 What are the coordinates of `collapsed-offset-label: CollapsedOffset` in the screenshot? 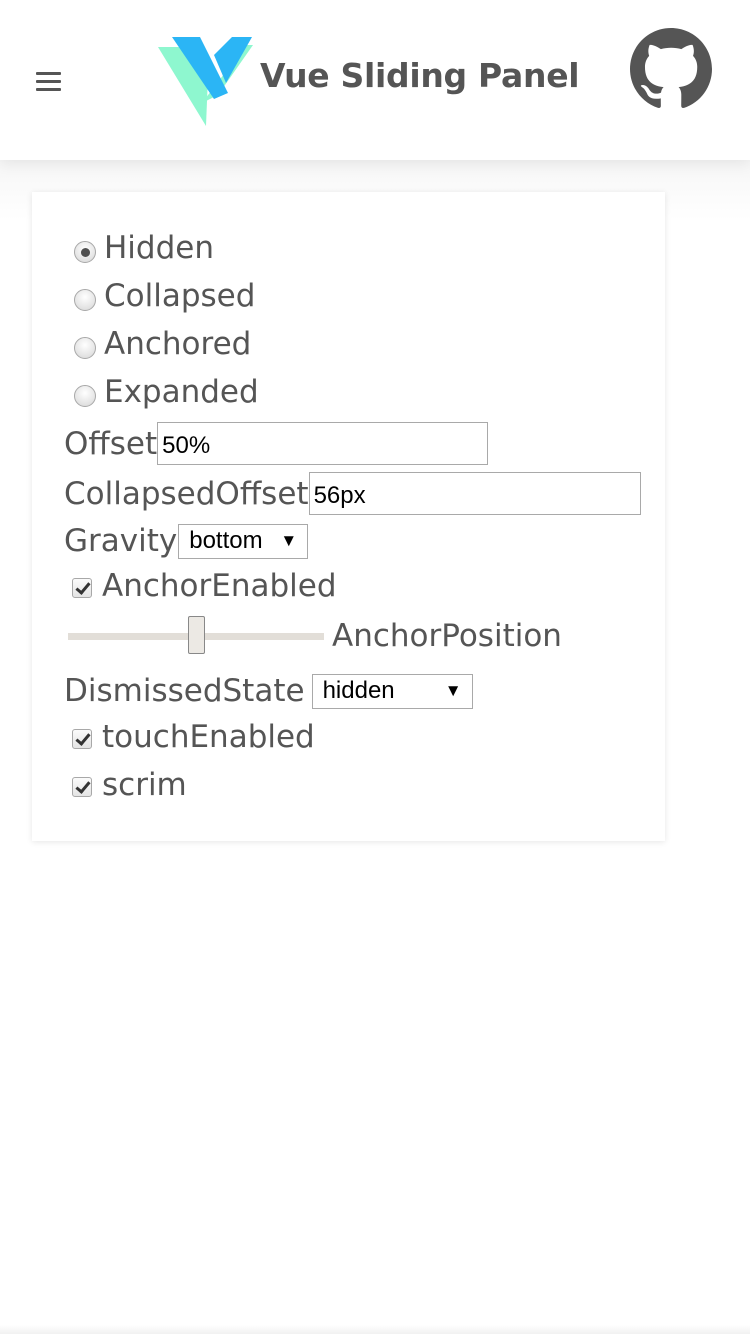 It's located at (186, 493).